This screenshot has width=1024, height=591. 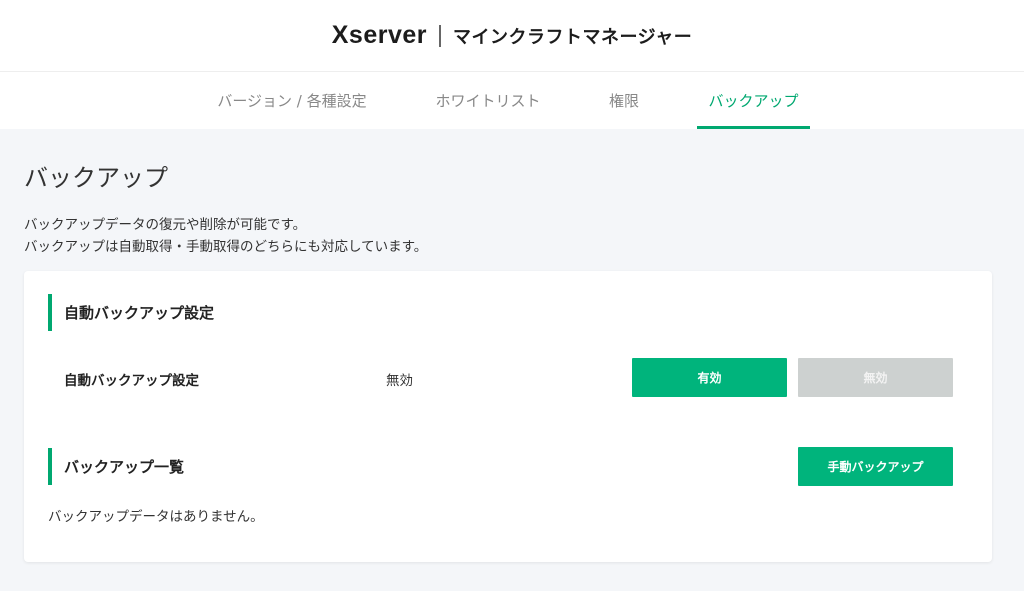 I want to click on app-name: マインクラフトマネージャー, so click(x=573, y=37).